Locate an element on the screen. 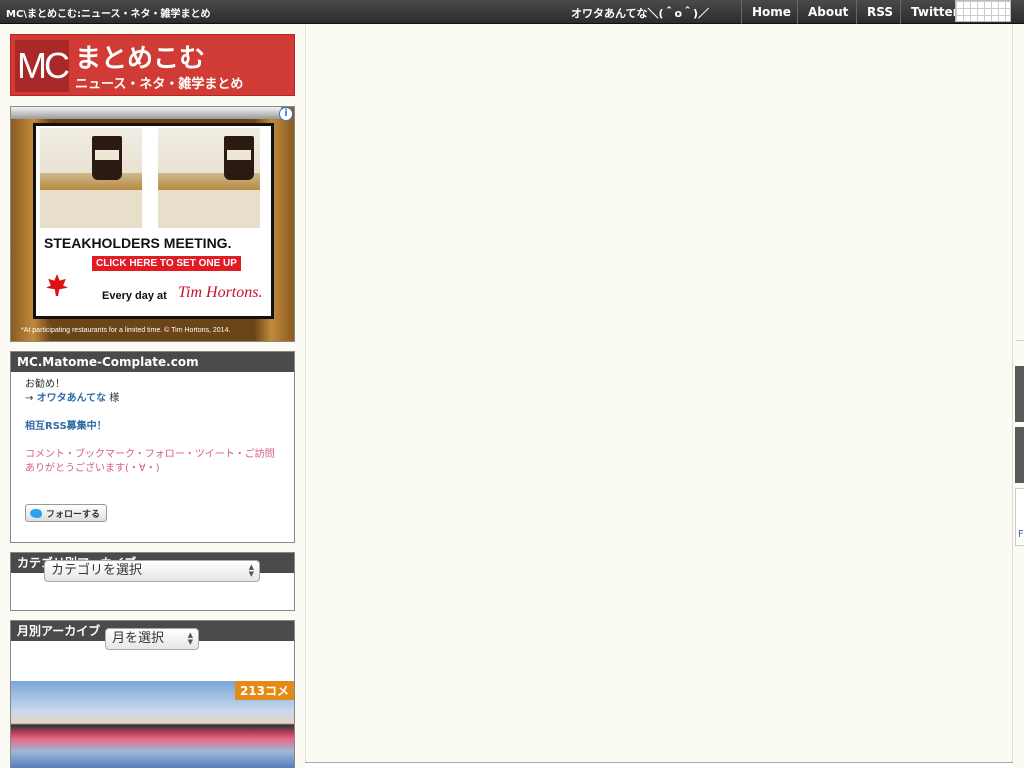 The height and width of the screenshot is (768, 1024). header-tagline: オワタあんてな＼(＾o＾)／ is located at coordinates (640, 13).